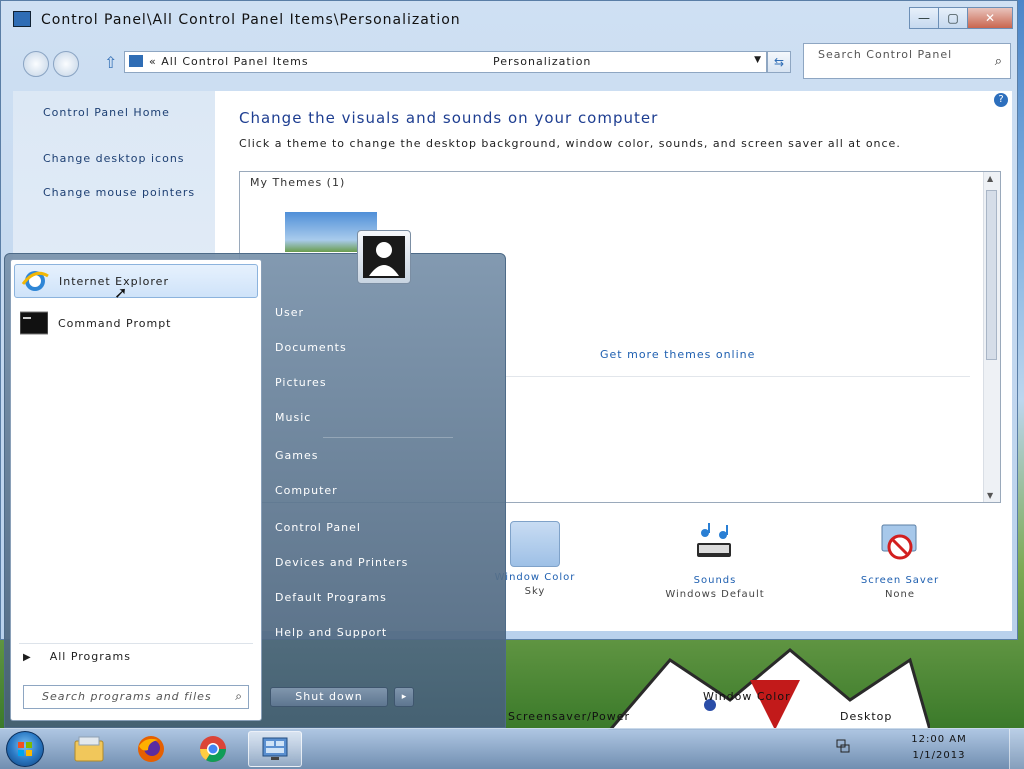 Image resolution: width=1024 pixels, height=769 pixels. I want to click on program-label: Command Prompt, so click(115, 323).